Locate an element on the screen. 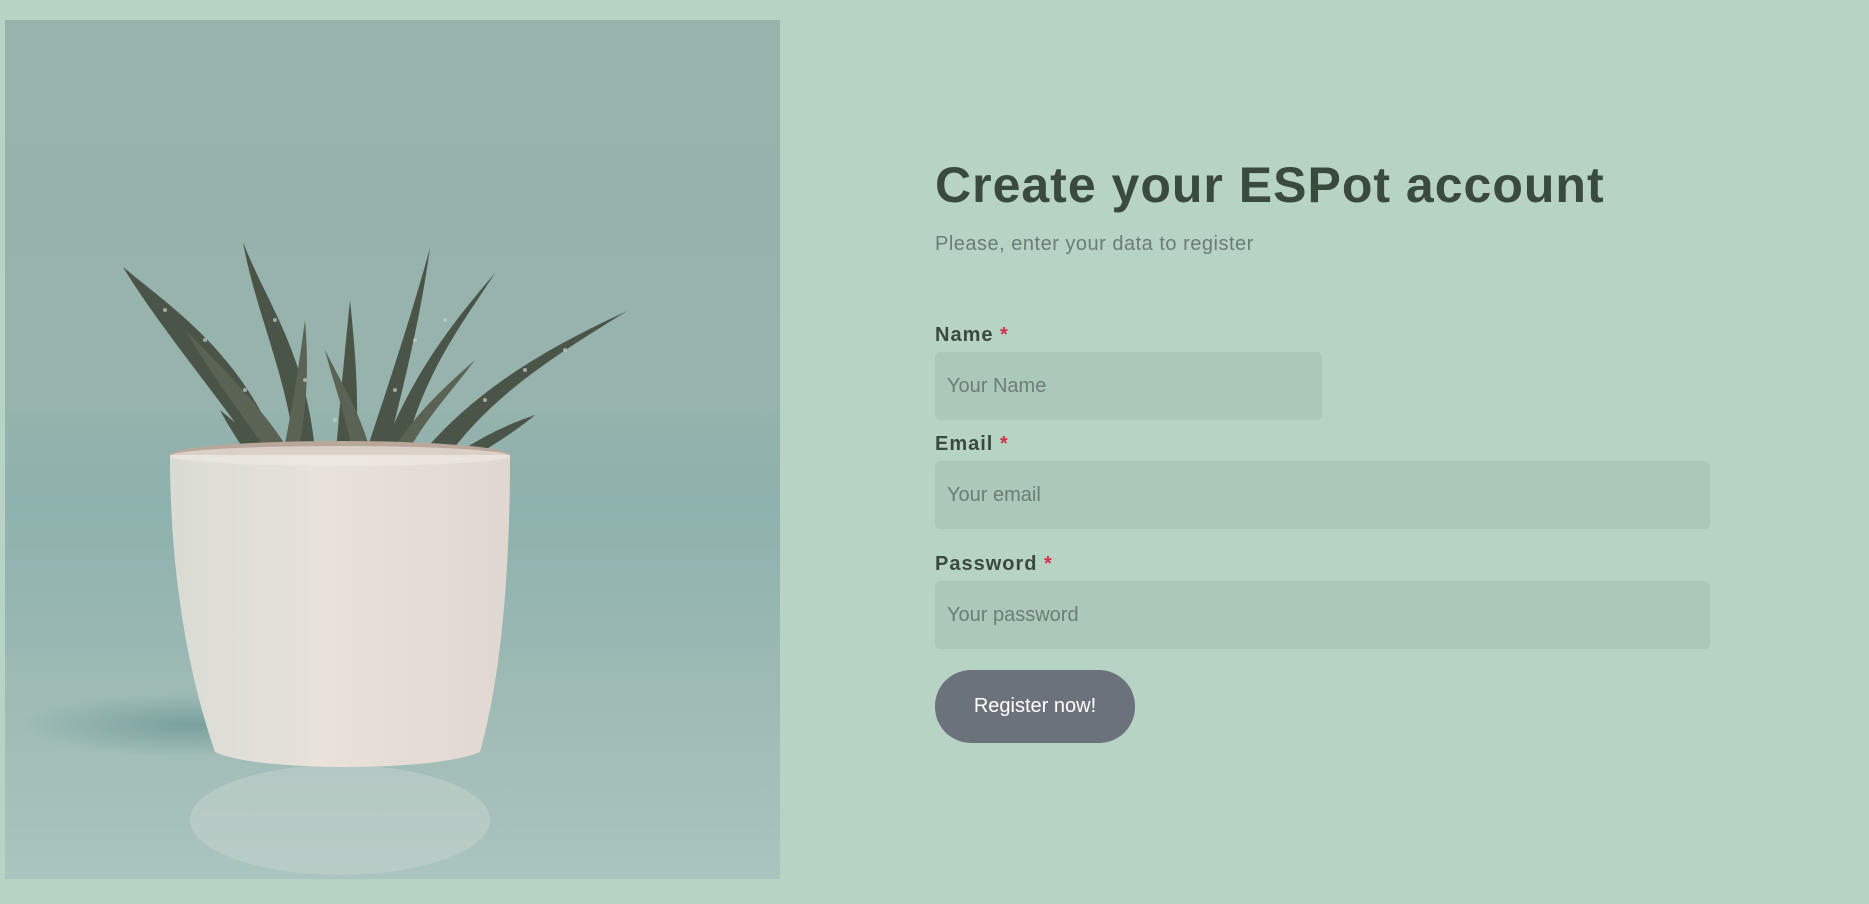 The image size is (1869, 904). email-label: Email * is located at coordinates (1322, 444).